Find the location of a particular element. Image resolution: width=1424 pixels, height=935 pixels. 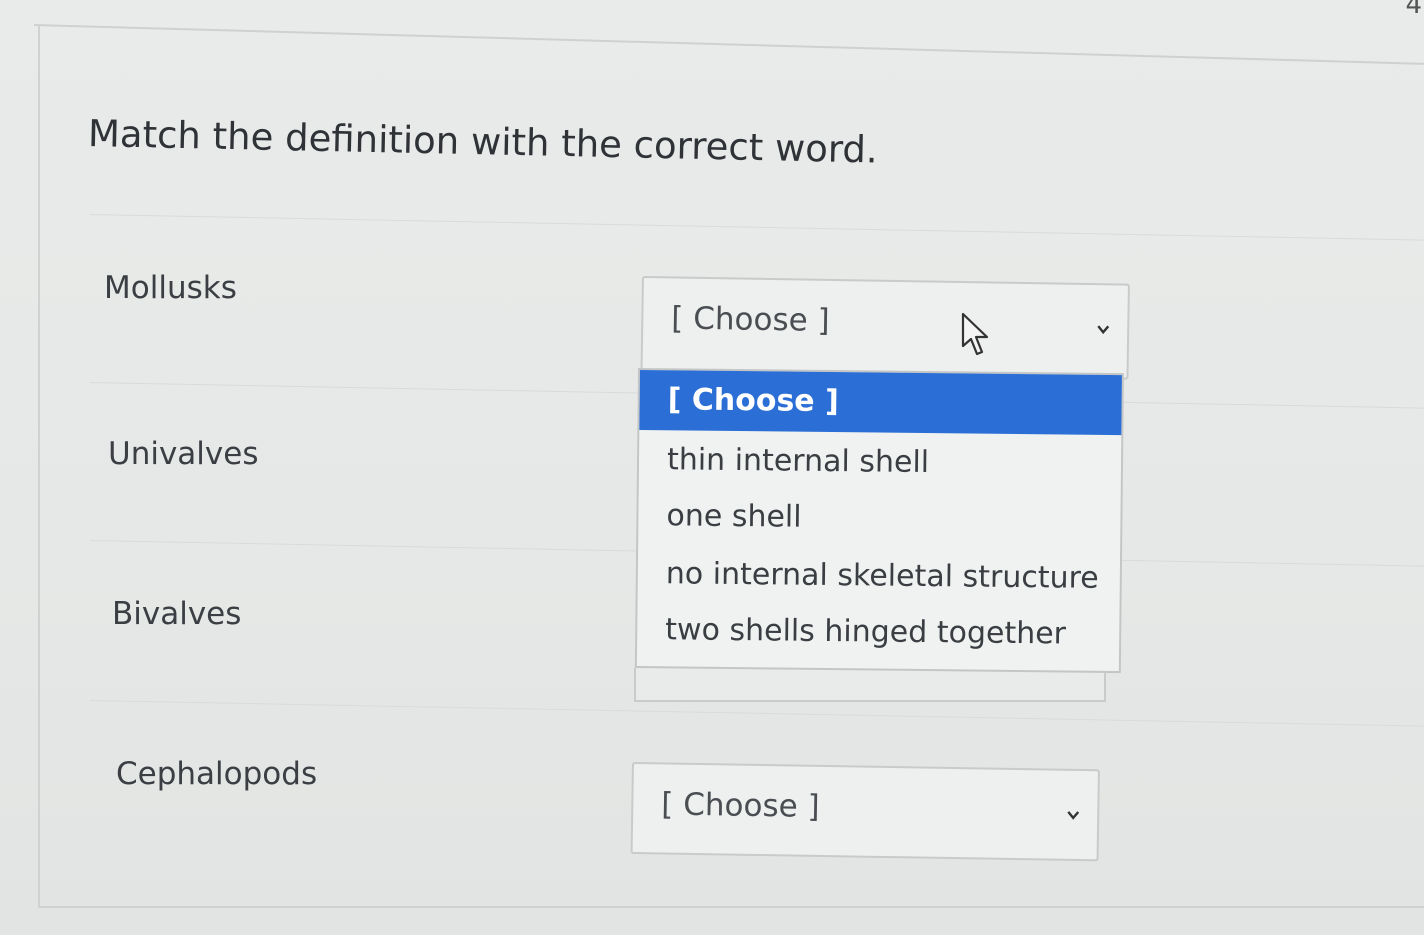

dropdown-option-thin-internal-shell: thin internal shell is located at coordinates (880, 462).